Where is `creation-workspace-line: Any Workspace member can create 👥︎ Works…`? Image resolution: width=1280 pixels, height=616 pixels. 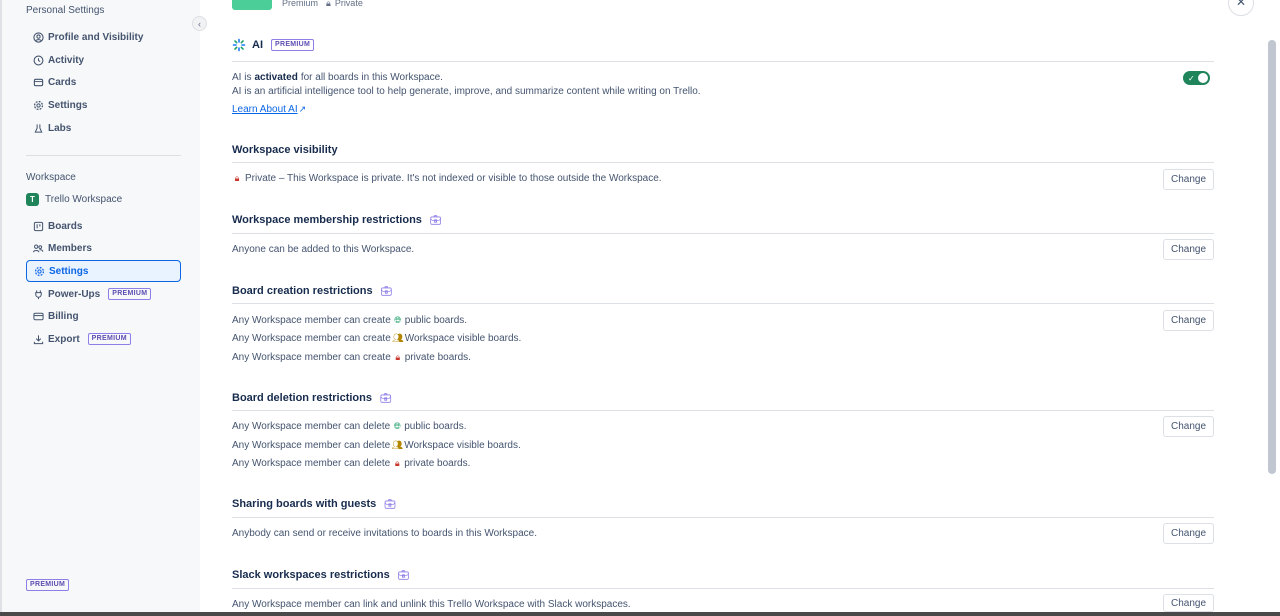
creation-workspace-line: Any Workspace member can create 👥︎ Works… is located at coordinates (376, 338).